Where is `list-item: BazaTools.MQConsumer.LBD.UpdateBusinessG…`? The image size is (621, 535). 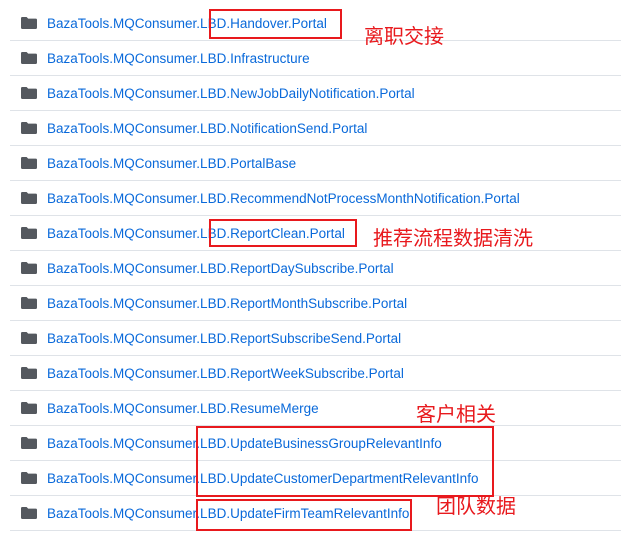
list-item: BazaTools.MQConsumer.LBD.UpdateBusinessG… is located at coordinates (315, 443).